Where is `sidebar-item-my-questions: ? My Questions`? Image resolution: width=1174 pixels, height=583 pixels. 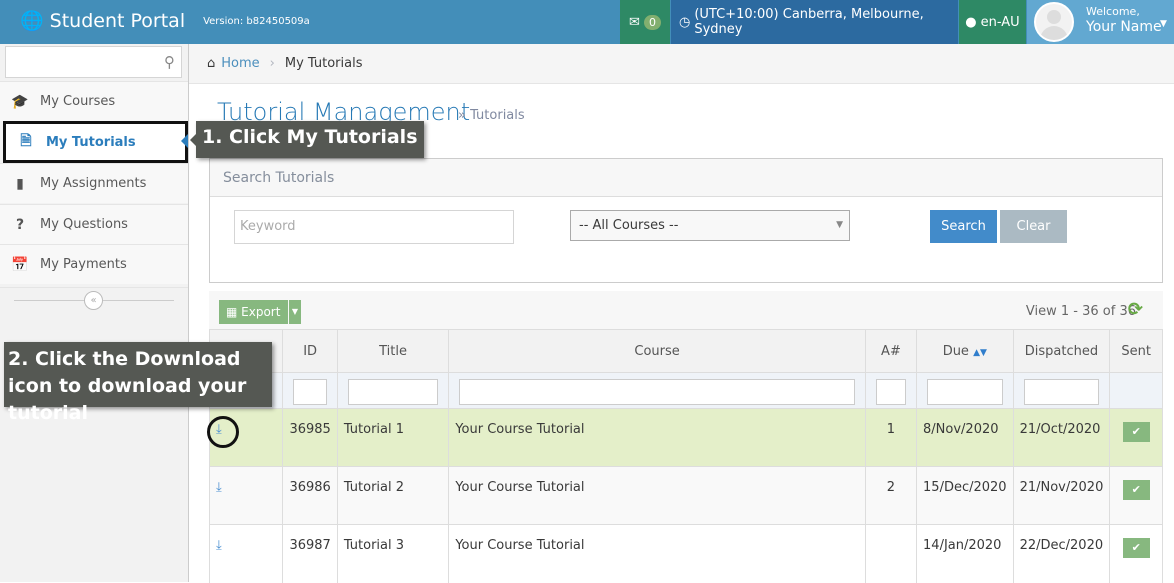 sidebar-item-my-questions: ? My Questions is located at coordinates (94, 224).